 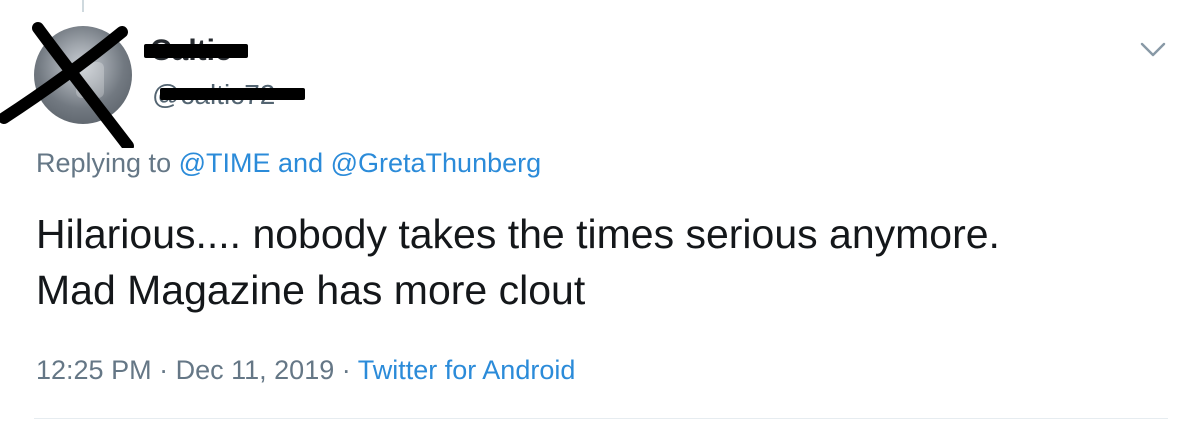 What do you see at coordinates (255, 370) in the screenshot?
I see `tweet-date: Dec 11, 2019` at bounding box center [255, 370].